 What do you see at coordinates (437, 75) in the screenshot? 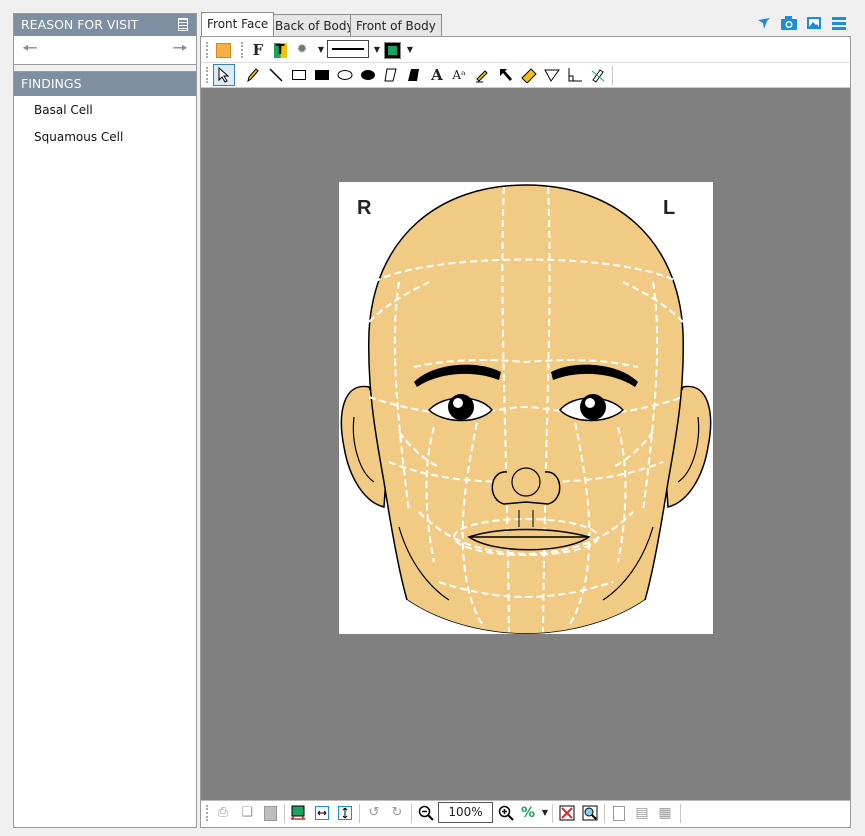
I see `text-tool-icon: A` at bounding box center [437, 75].